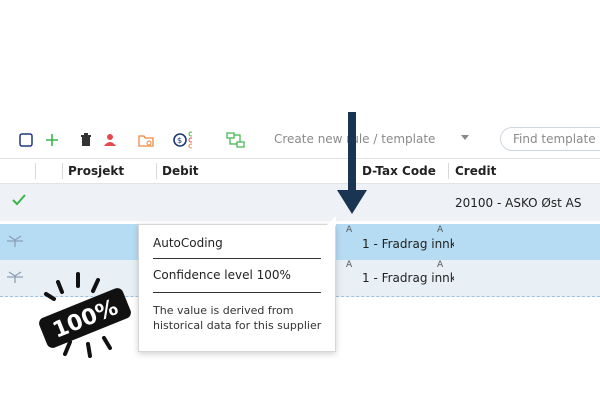 The image size is (600, 400). Describe the element at coordinates (86, 140) in the screenshot. I see `trash-icon` at that location.